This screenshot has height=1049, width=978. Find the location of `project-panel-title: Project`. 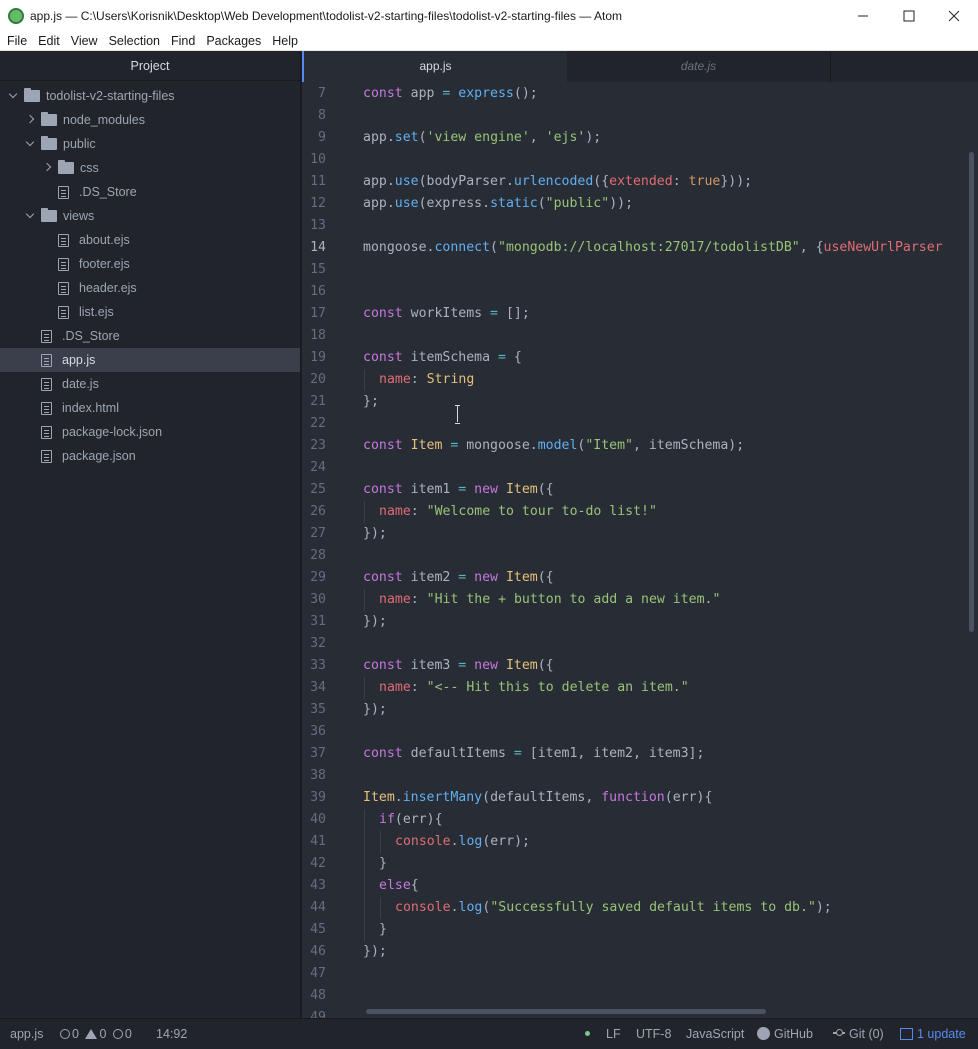

project-panel-title: Project is located at coordinates (150, 66).